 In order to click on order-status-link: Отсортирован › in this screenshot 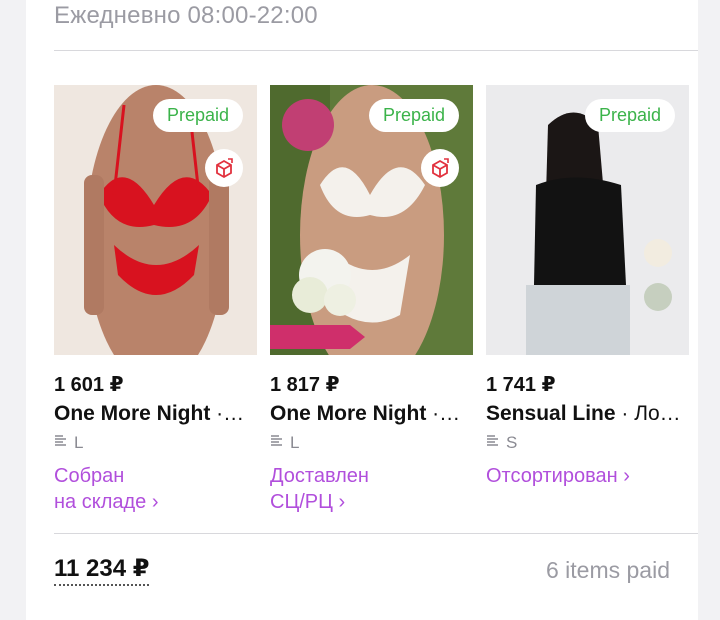, I will do `click(587, 476)`.